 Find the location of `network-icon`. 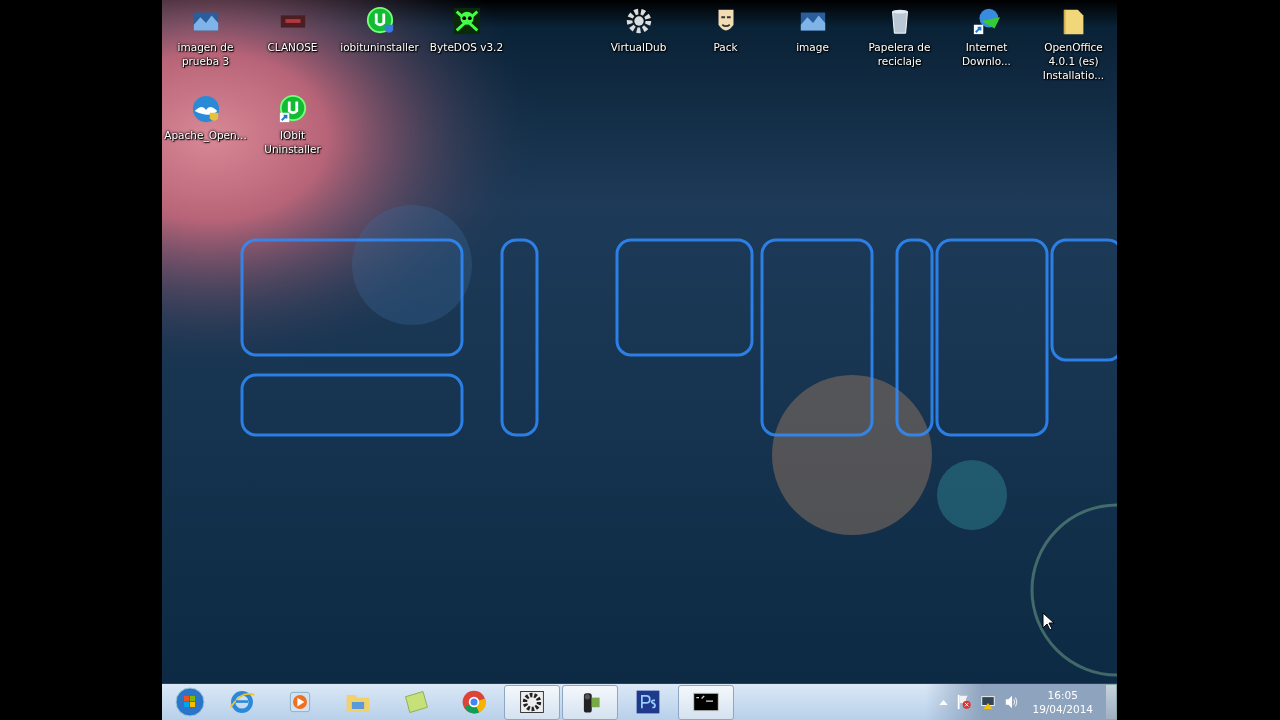

network-icon is located at coordinates (988, 702).